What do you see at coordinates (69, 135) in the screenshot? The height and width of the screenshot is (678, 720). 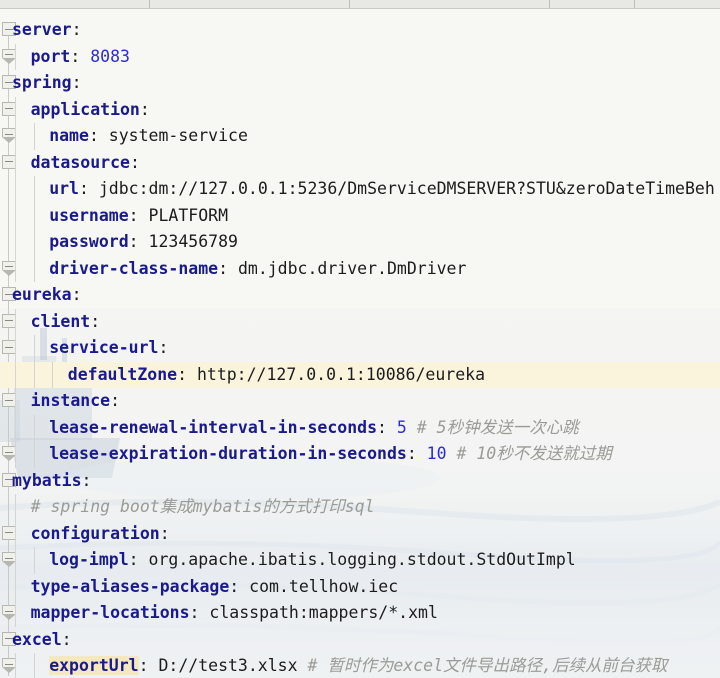 I see `yaml-key: name` at bounding box center [69, 135].